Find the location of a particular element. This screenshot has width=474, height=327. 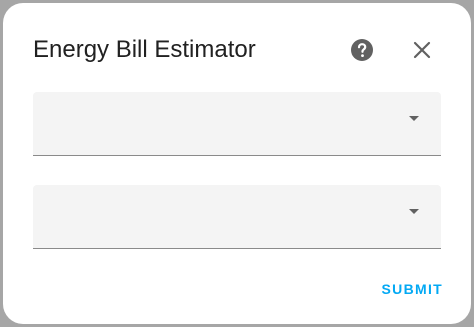

help-button is located at coordinates (362, 50).